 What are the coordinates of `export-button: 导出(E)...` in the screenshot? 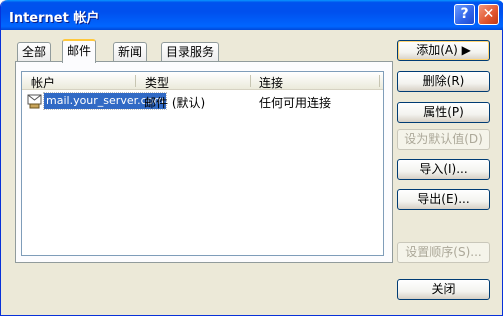 It's located at (443, 199).